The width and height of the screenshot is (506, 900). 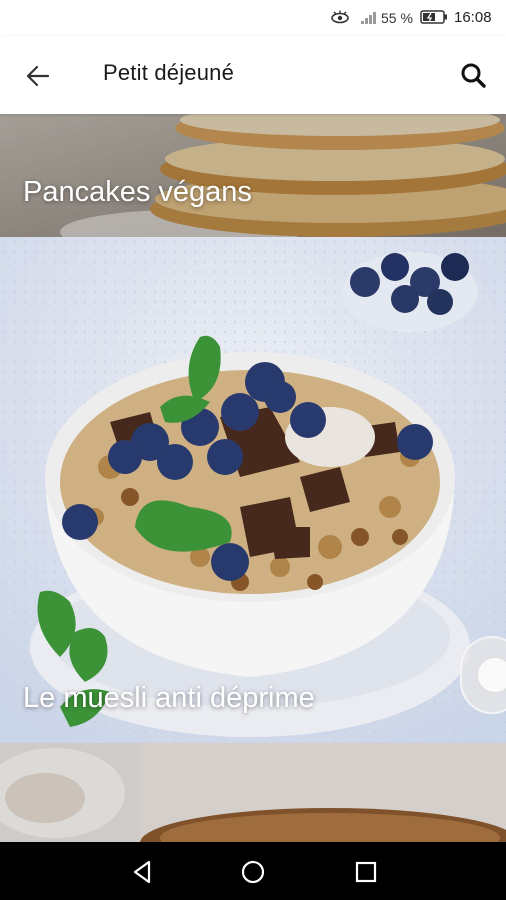 I want to click on recipe-card-next, so click(x=253, y=792).